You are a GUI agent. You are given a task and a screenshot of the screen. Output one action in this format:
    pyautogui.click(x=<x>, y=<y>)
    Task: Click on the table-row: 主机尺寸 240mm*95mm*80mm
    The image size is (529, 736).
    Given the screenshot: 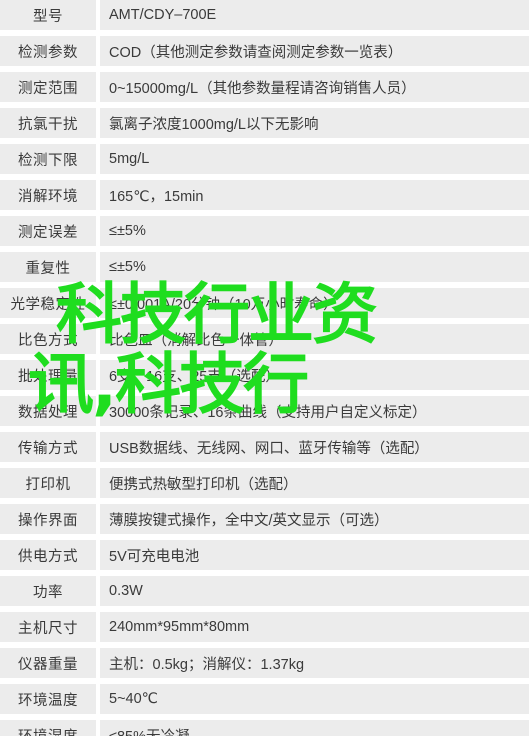 What is the action you would take?
    pyautogui.click(x=264, y=628)
    